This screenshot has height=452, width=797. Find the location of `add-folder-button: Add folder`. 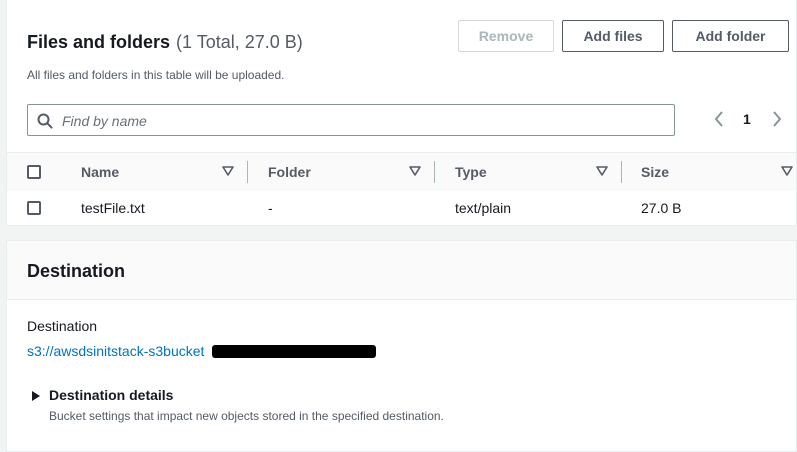

add-folder-button: Add folder is located at coordinates (730, 36).